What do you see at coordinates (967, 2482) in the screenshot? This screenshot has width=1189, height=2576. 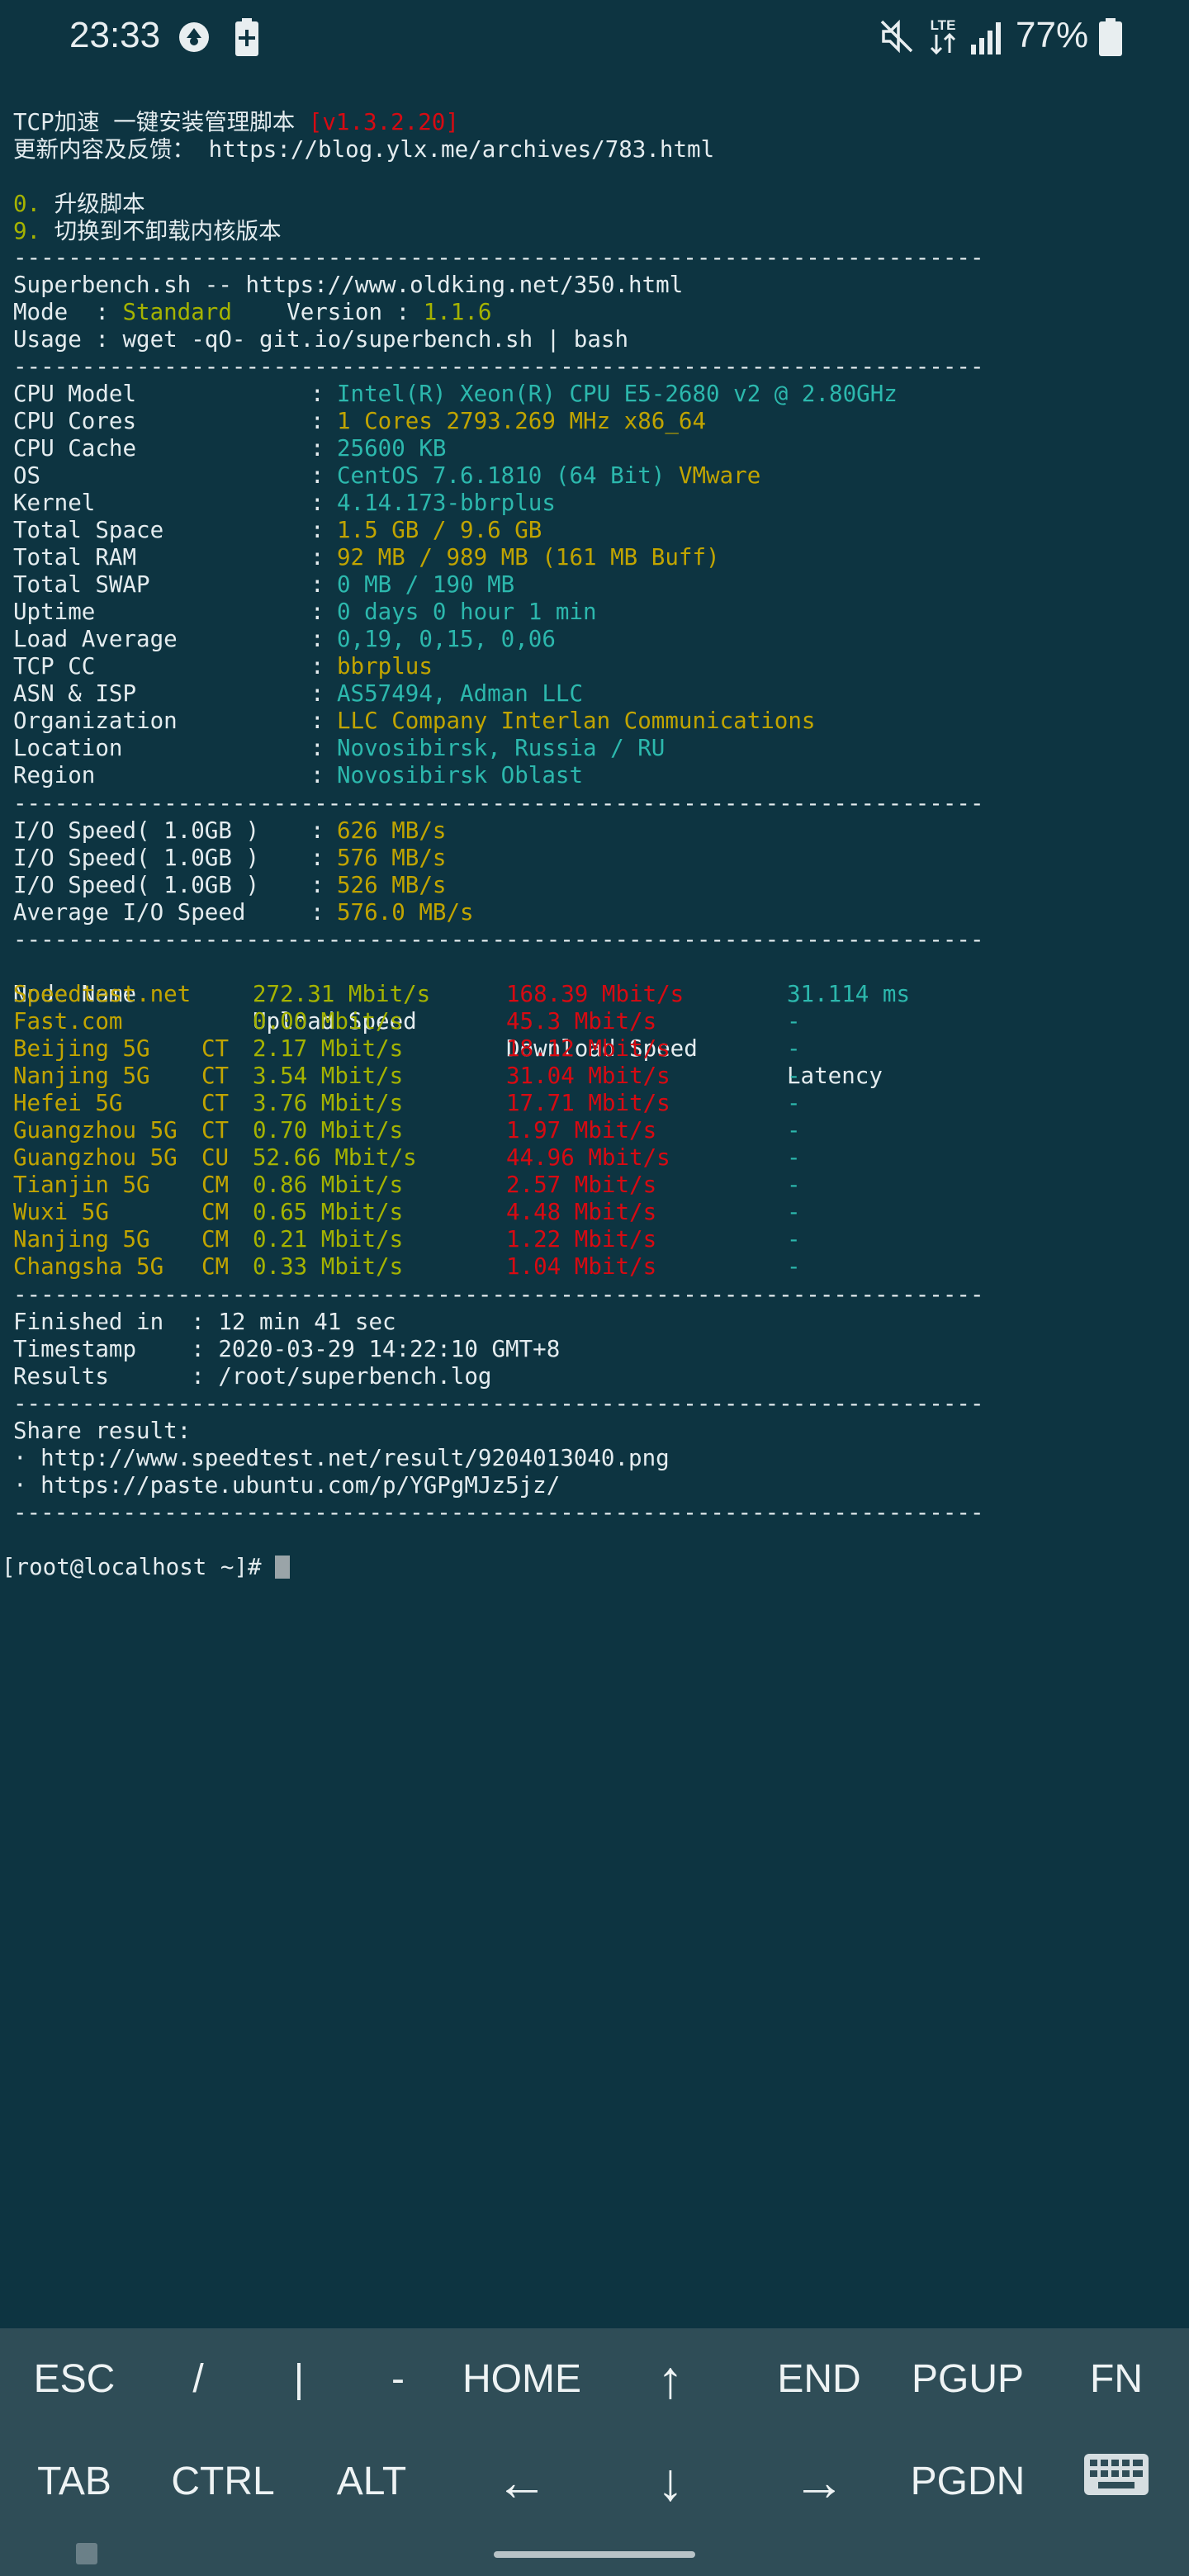 I see `pgdn-key: PGDN` at bounding box center [967, 2482].